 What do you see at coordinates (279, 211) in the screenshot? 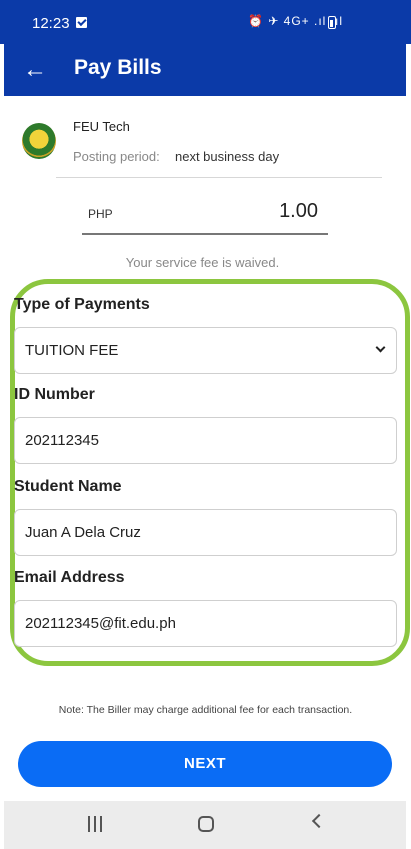
I see `amount-input: 1.00` at bounding box center [279, 211].